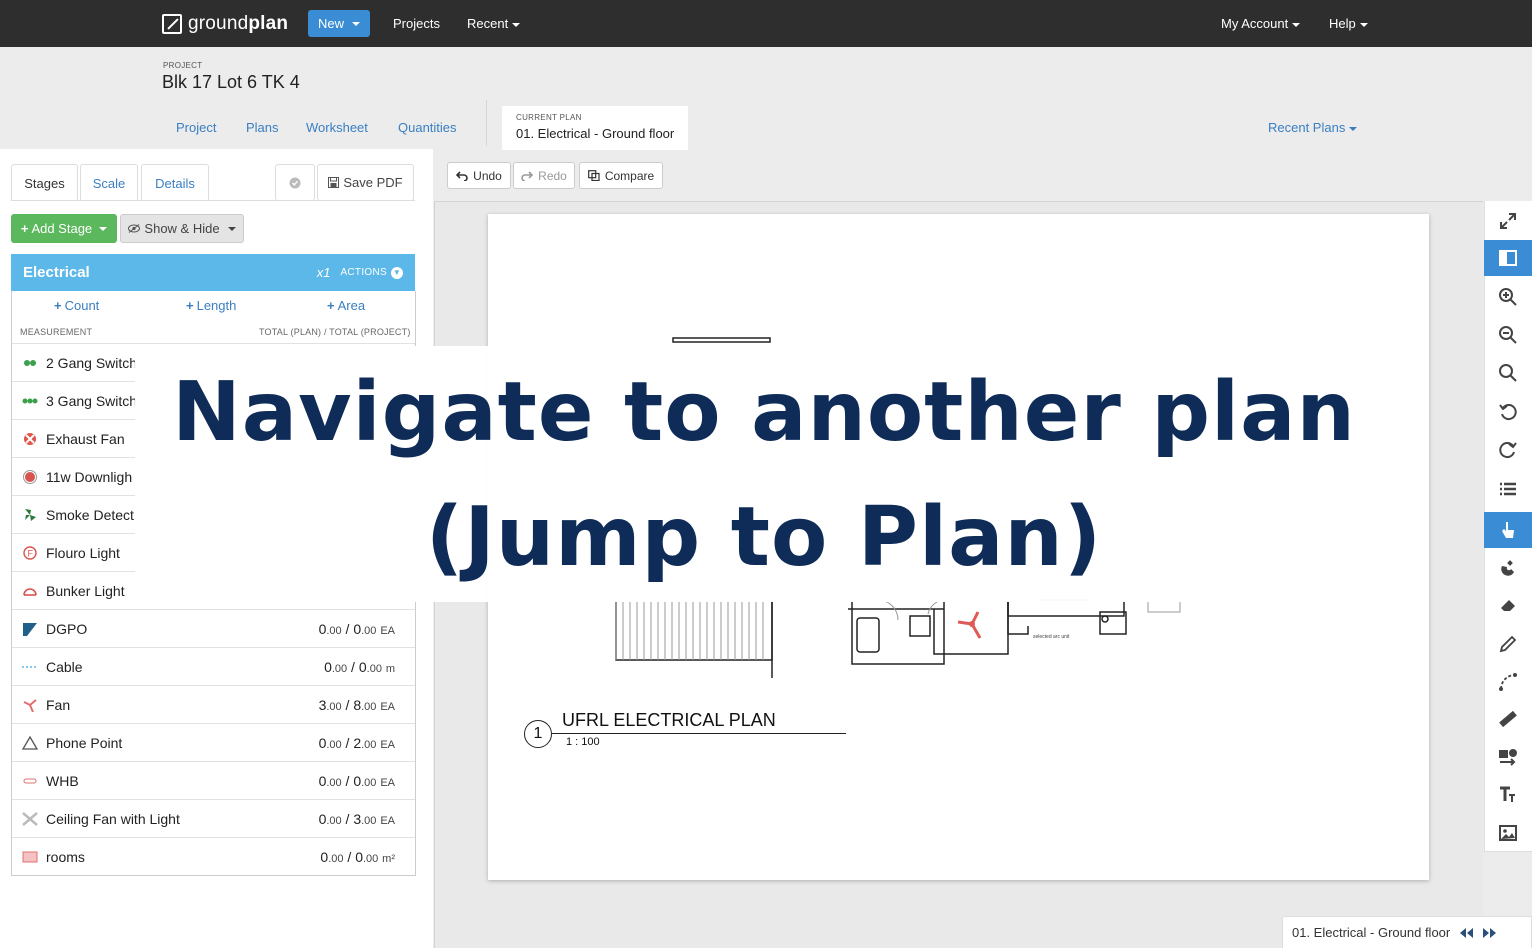 This screenshot has width=1532, height=948. Describe the element at coordinates (62, 781) in the screenshot. I see `measurement-name: WHB` at that location.